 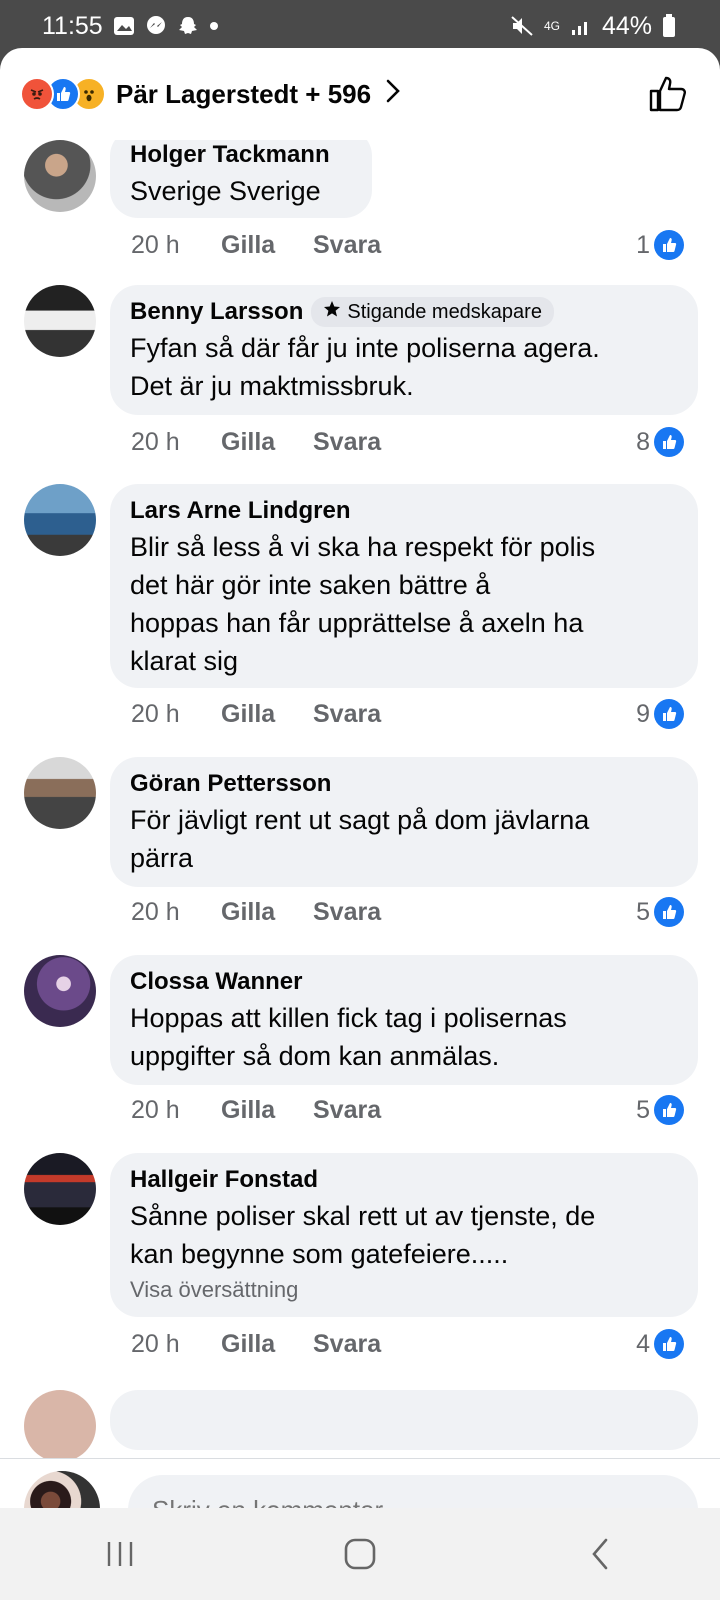 I want to click on comment-author: Holger Tackmann, so click(x=241, y=156).